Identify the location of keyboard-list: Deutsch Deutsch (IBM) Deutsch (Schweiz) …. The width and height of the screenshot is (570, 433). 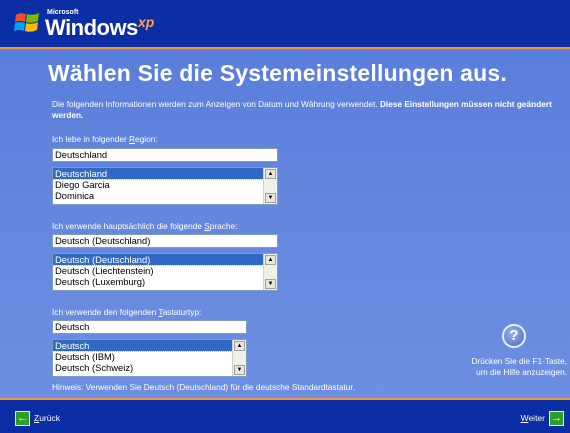
(149, 358).